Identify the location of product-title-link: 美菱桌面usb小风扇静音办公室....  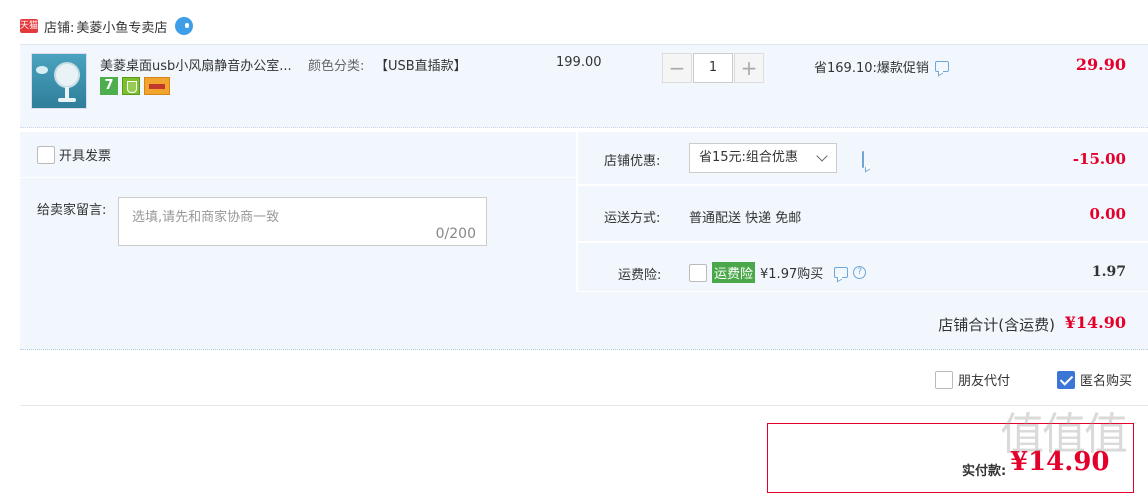
(196, 64).